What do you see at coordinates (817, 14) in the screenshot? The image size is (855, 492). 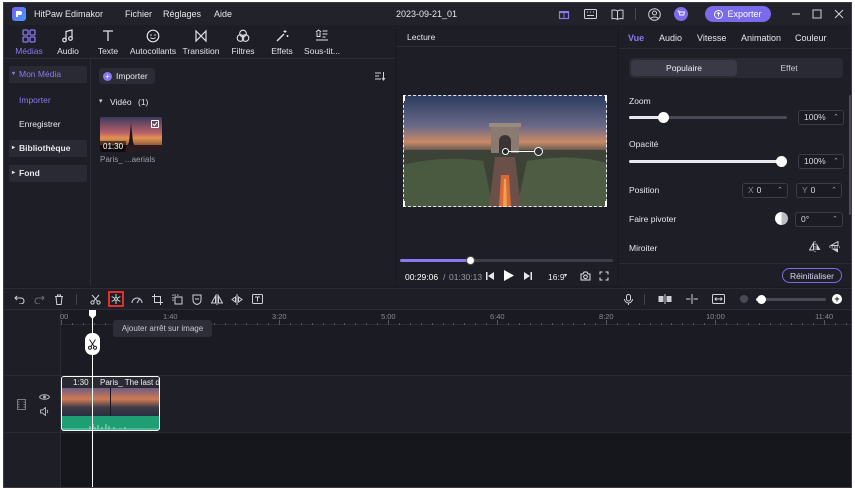 I see `maximize-icon` at bounding box center [817, 14].